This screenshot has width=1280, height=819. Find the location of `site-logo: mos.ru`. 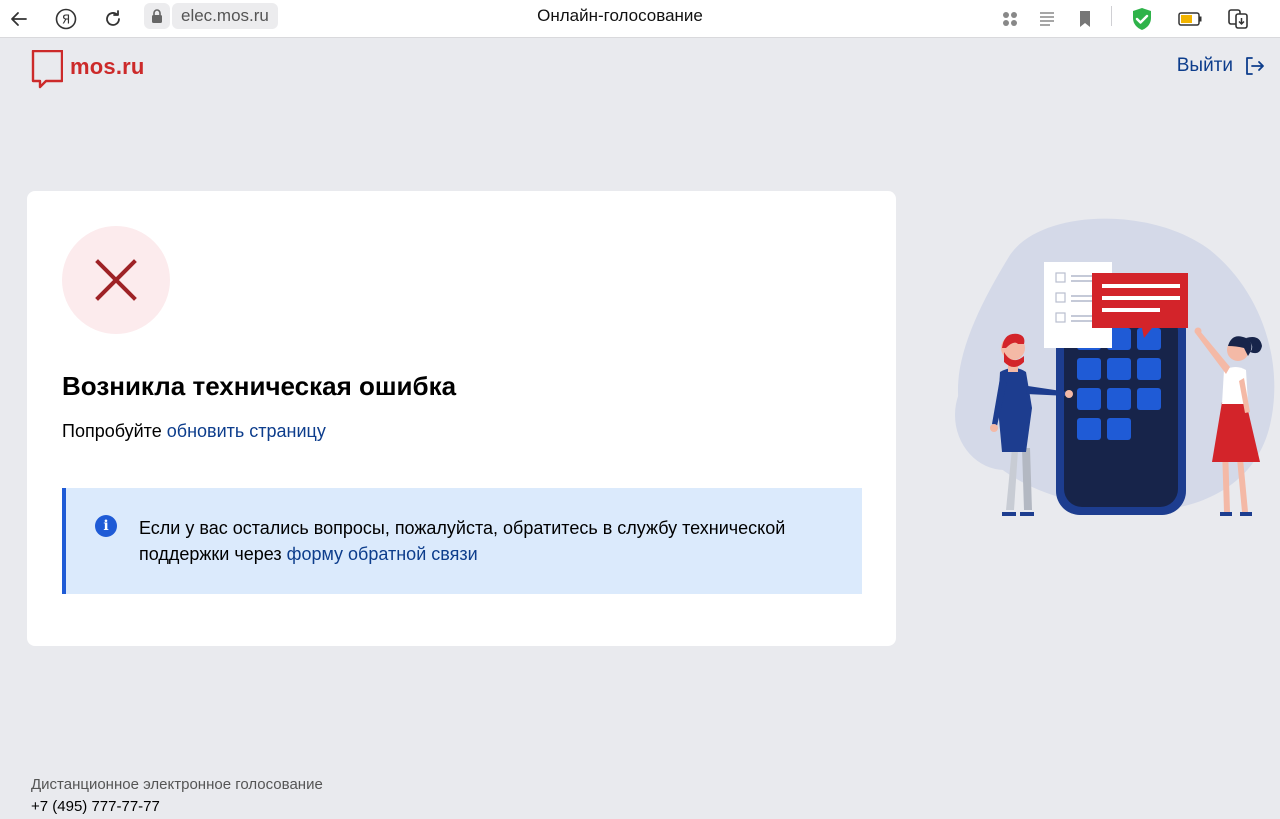

site-logo: mos.ru is located at coordinates (88, 71).